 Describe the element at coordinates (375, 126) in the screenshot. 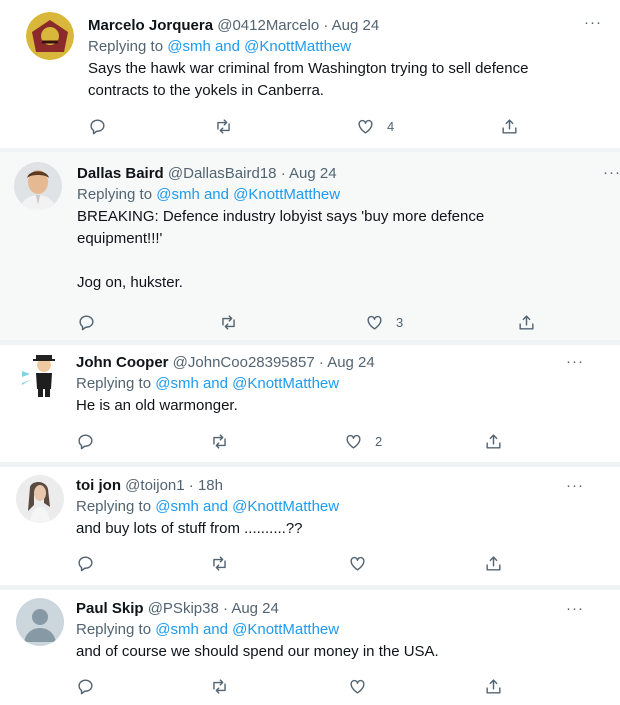

I see `like-button: 4` at that location.